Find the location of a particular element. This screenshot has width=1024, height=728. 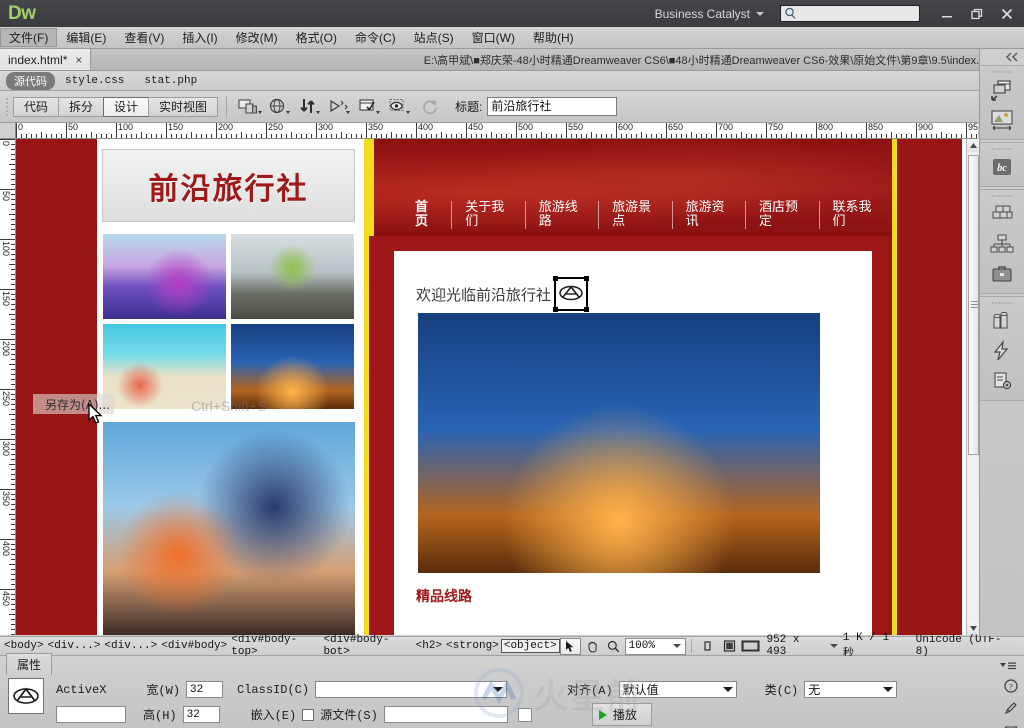

databases-icon is located at coordinates (1002, 321).